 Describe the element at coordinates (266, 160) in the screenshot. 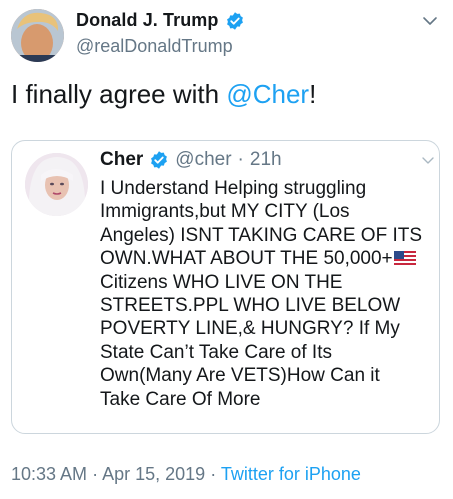

I see `quoted-time-ago: 21h` at that location.